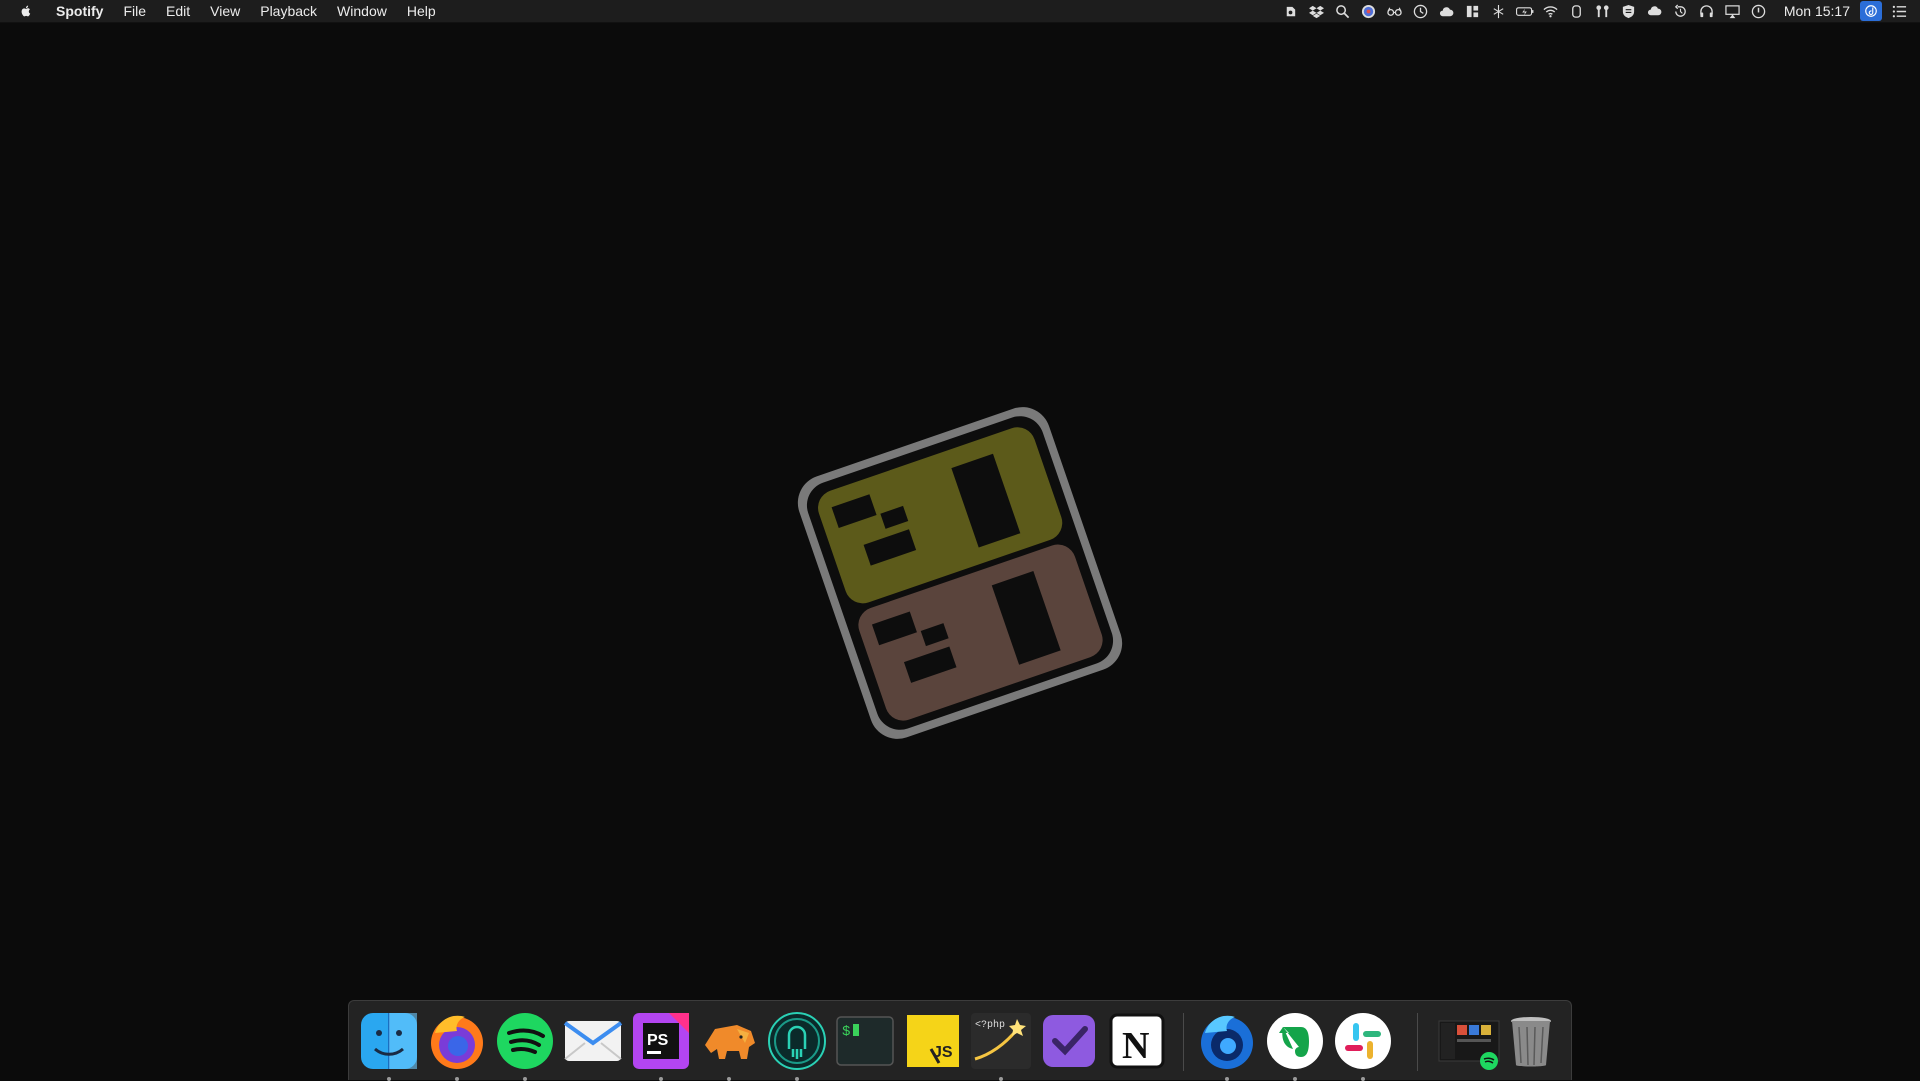 The width and height of the screenshot is (1920, 1081). I want to click on dock-item-trash, so click(1531, 1041).